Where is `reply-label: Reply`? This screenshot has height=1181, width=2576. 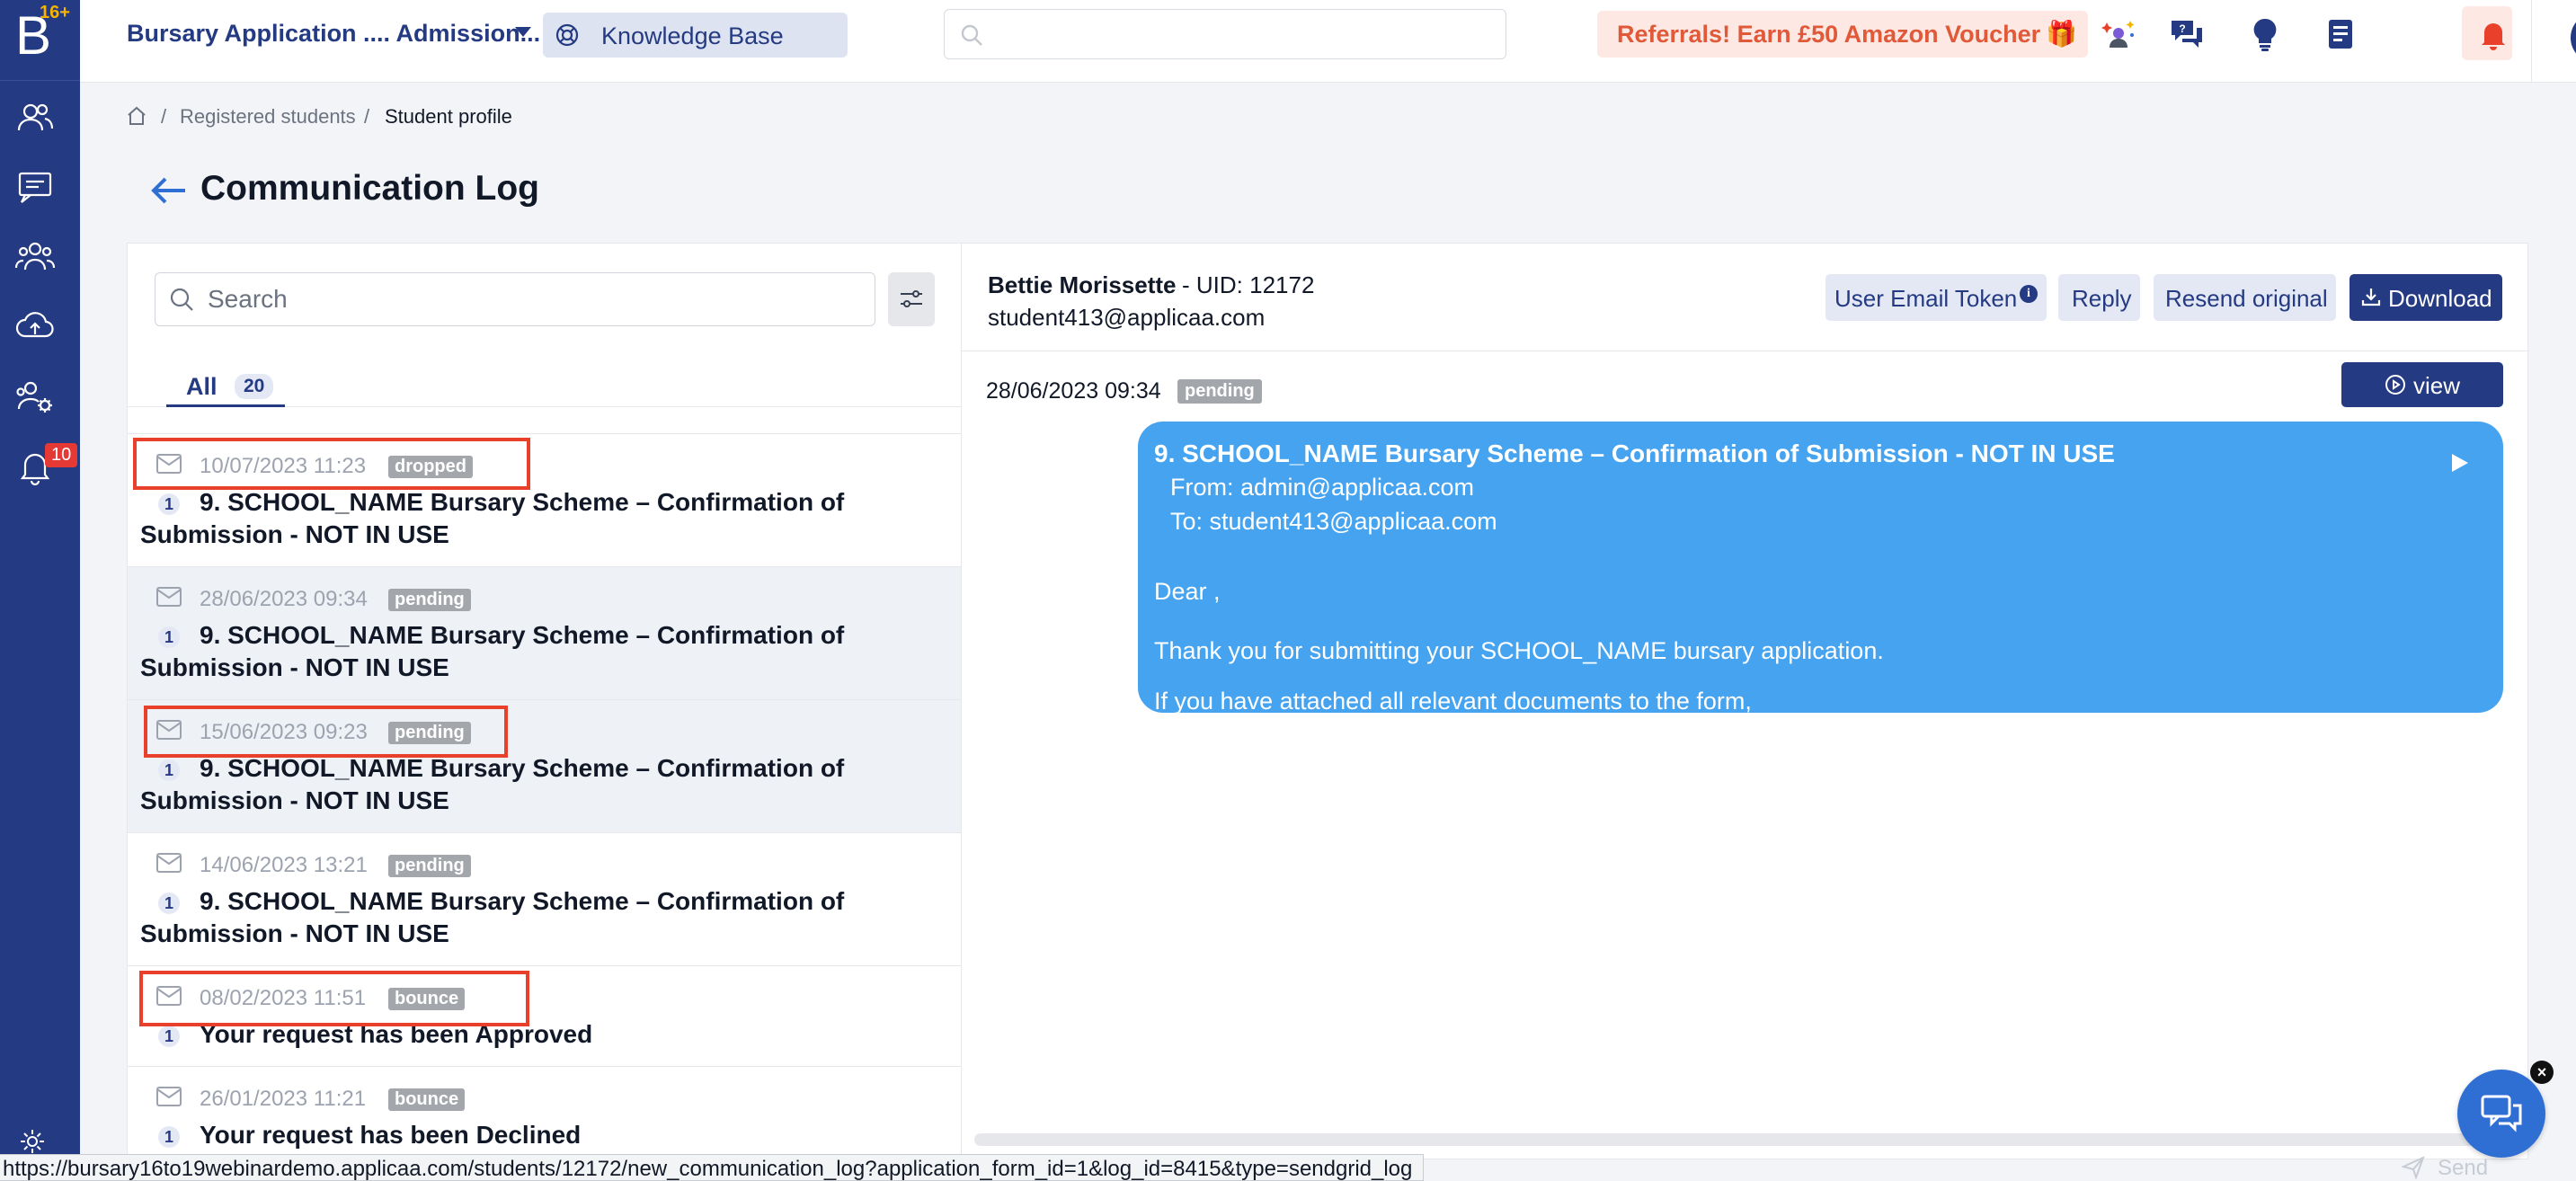
reply-label: Reply is located at coordinates (2102, 298).